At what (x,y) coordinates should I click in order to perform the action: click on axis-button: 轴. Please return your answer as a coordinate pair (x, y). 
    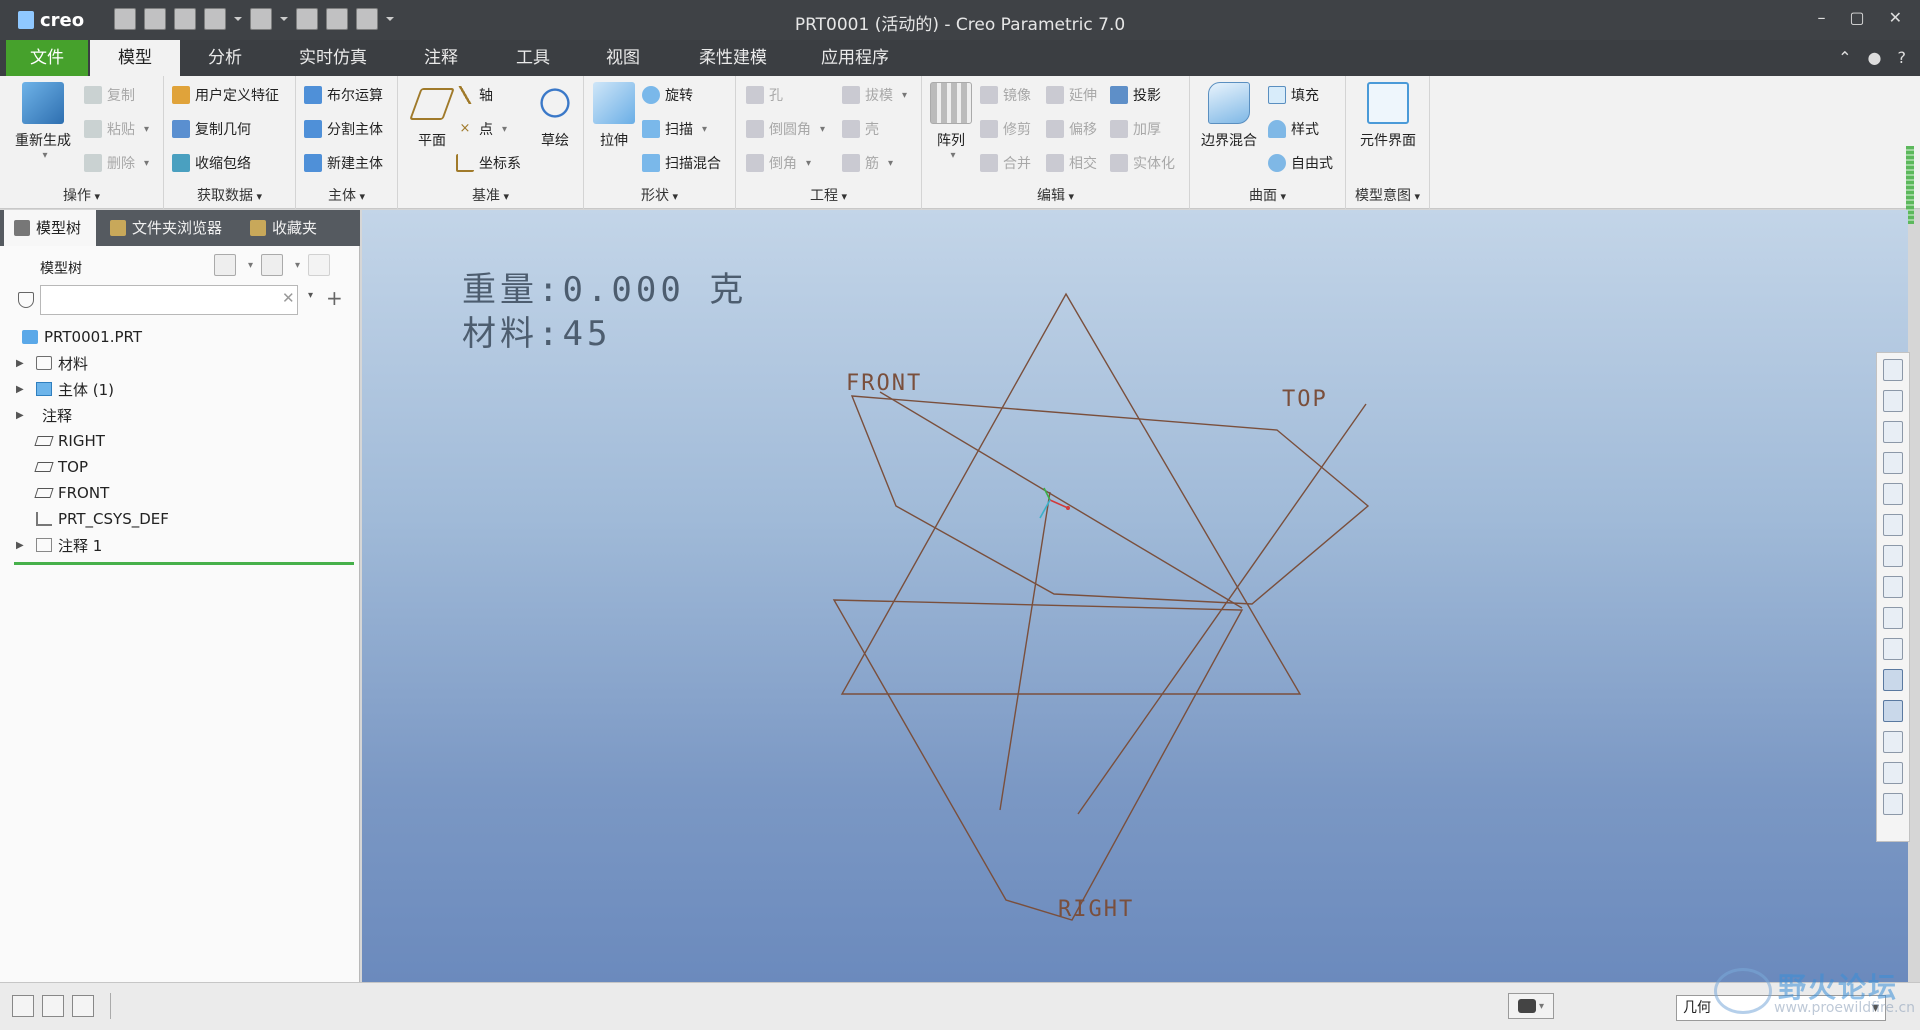
    Looking at the image, I should click on (474, 95).